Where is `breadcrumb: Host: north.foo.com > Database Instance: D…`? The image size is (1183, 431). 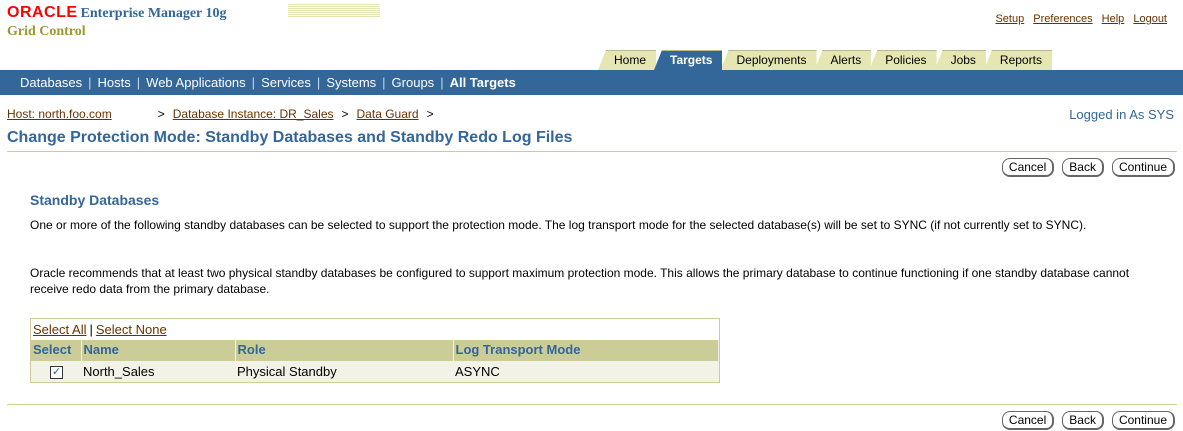 breadcrumb: Host: north.foo.com > Database Instance: D… is located at coordinates (224, 114).